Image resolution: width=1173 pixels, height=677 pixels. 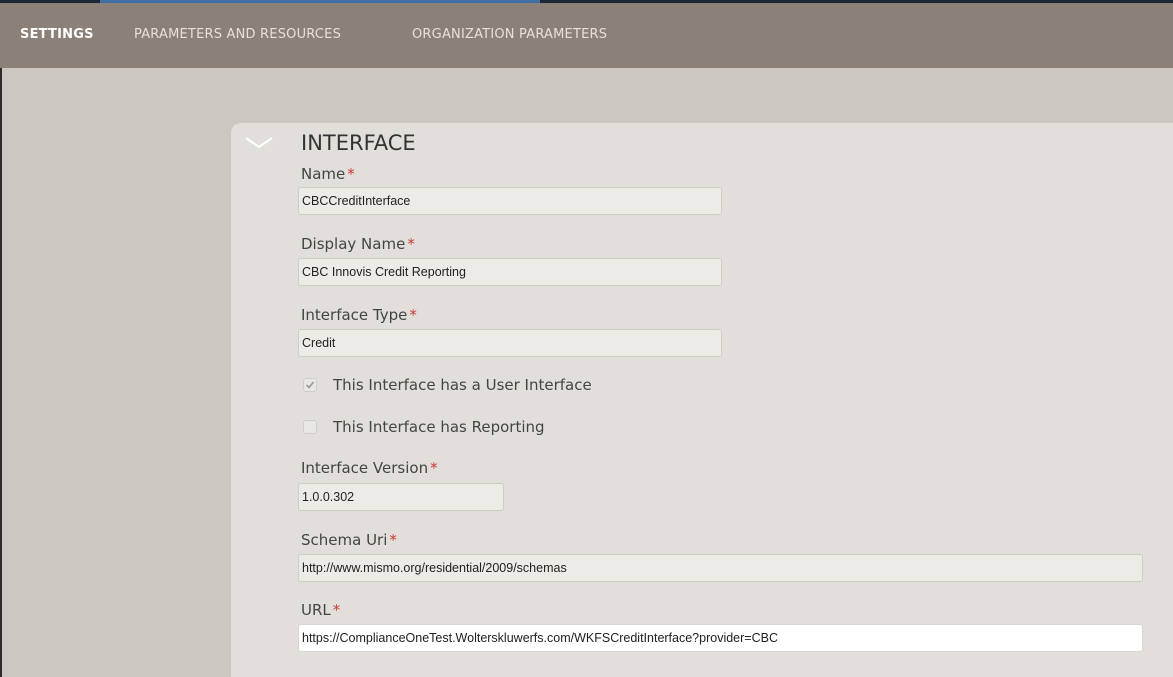 What do you see at coordinates (510, 343) in the screenshot?
I see `interface-type-input` at bounding box center [510, 343].